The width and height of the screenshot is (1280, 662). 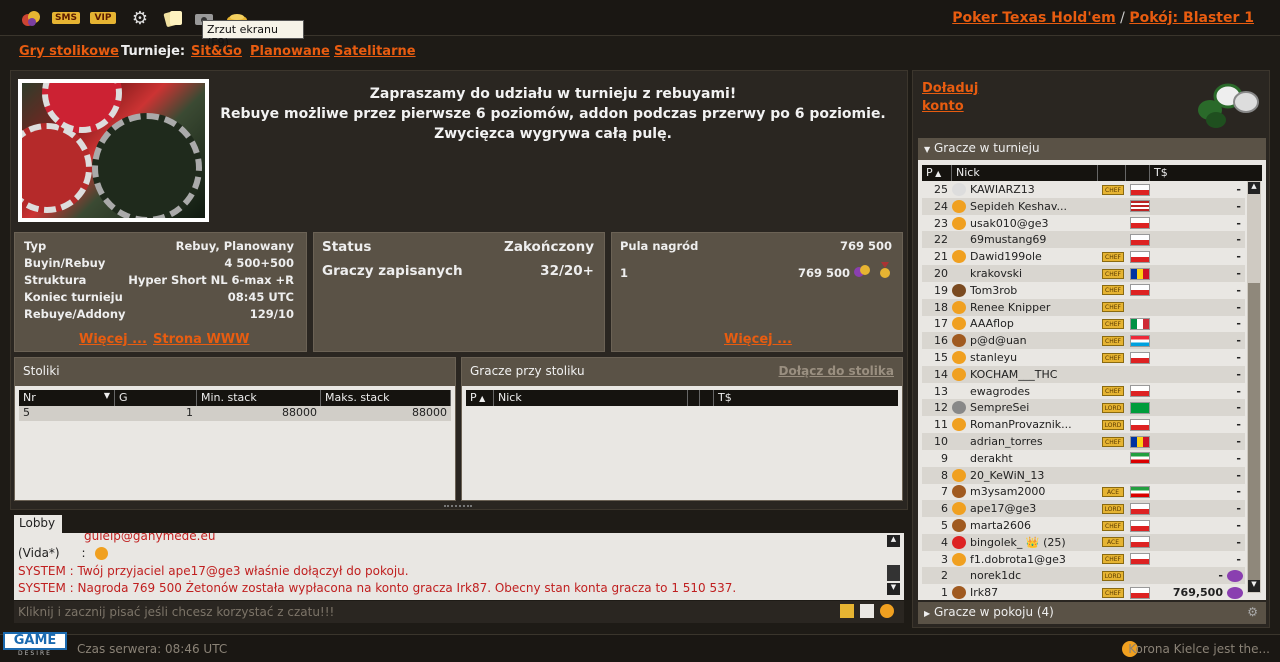 I want to click on player-row: 3 f1.dobrota1@ge3 CHEF -, so click(x=1083, y=559).